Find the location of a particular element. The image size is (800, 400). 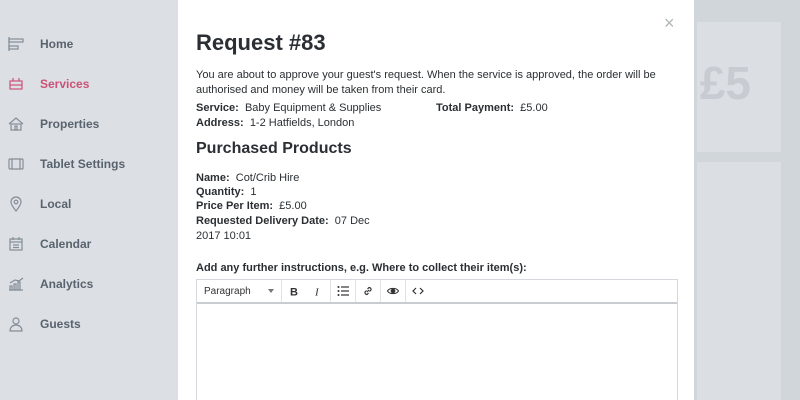

code-button is located at coordinates (418, 291).